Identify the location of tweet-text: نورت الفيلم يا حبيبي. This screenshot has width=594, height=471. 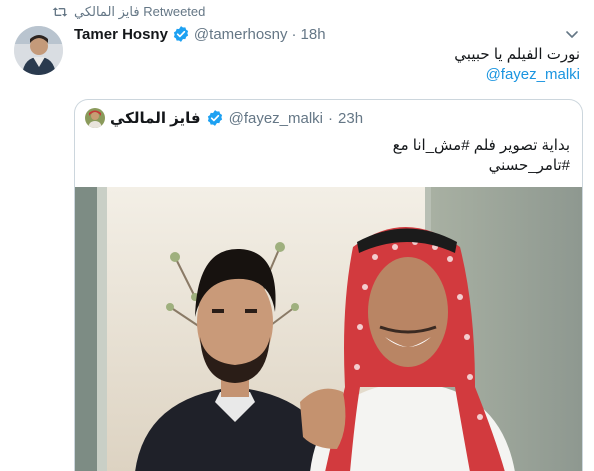
(517, 54).